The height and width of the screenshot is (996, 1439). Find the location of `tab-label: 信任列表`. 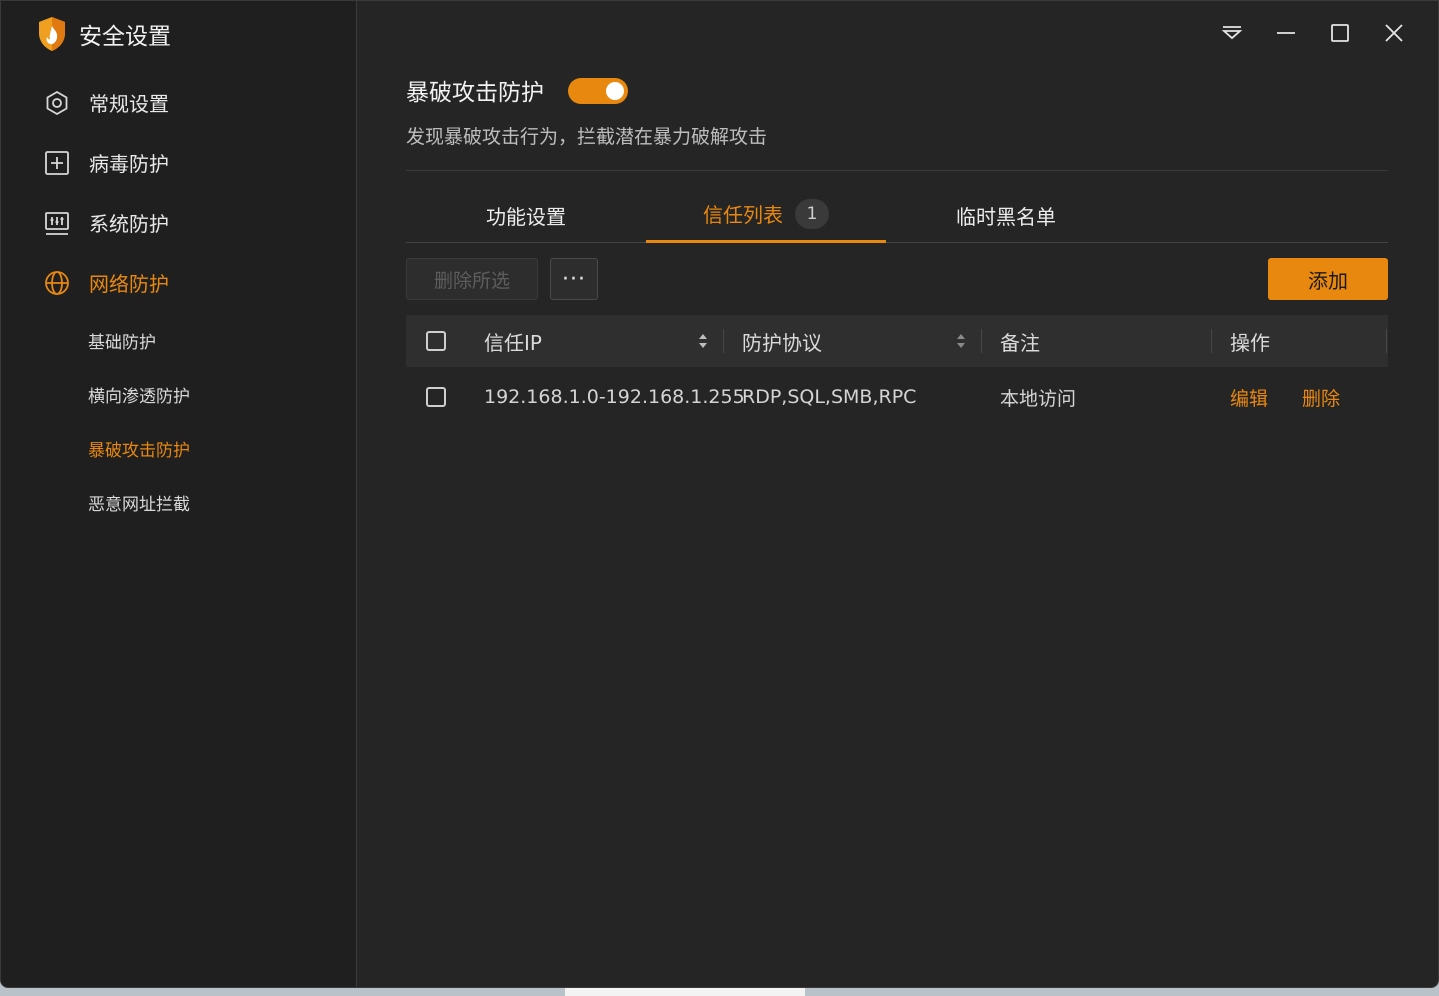

tab-label: 信任列表 is located at coordinates (743, 215).